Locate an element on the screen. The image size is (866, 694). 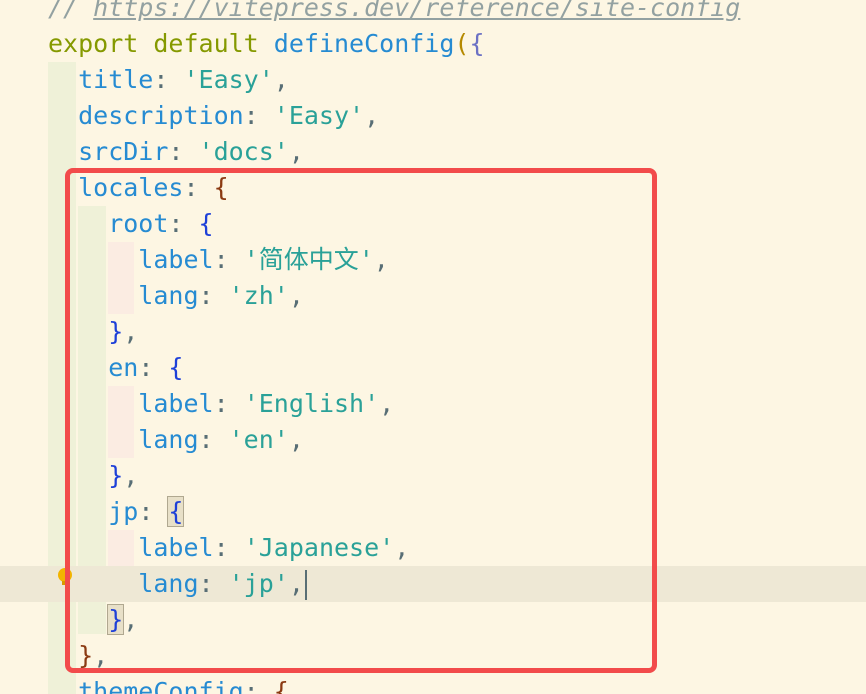
code-token: themeConfig is located at coordinates (146, 685).